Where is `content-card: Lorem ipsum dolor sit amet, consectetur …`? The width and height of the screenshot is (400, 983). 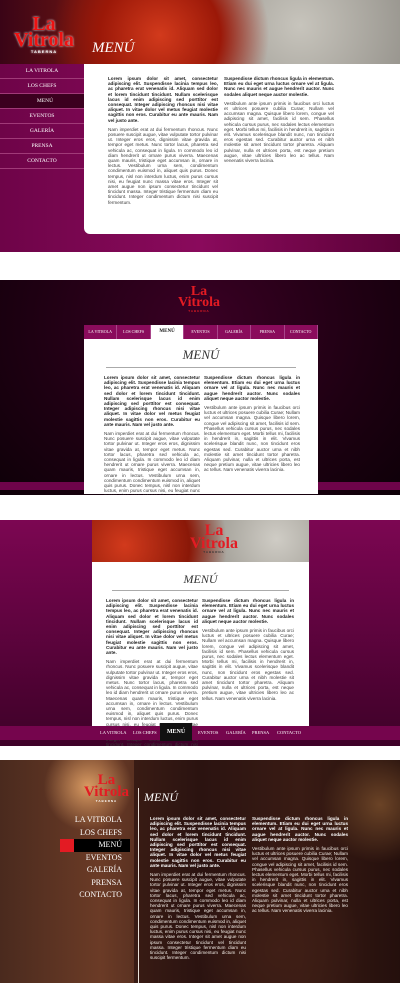
content-card: Lorem ipsum dolor sit amet, consectetur … is located at coordinates (242, 149).